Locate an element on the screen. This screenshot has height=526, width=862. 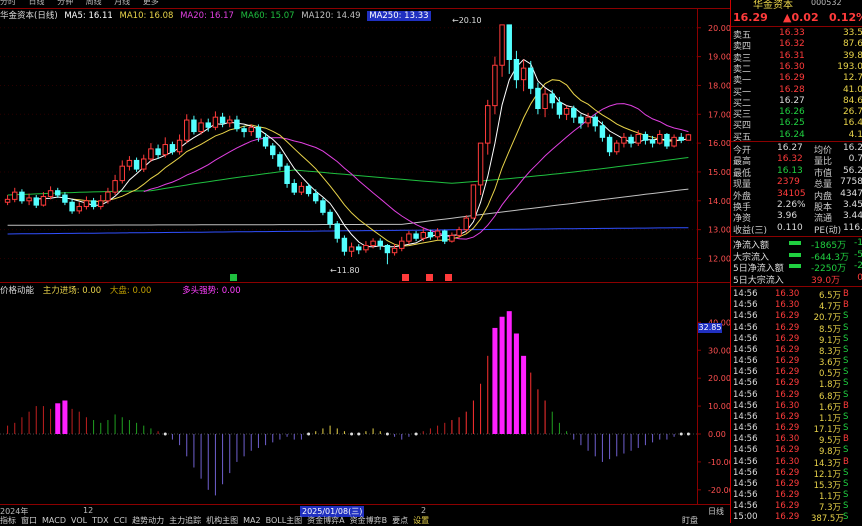
bottom-tab: 指标 is located at coordinates (8, 520).